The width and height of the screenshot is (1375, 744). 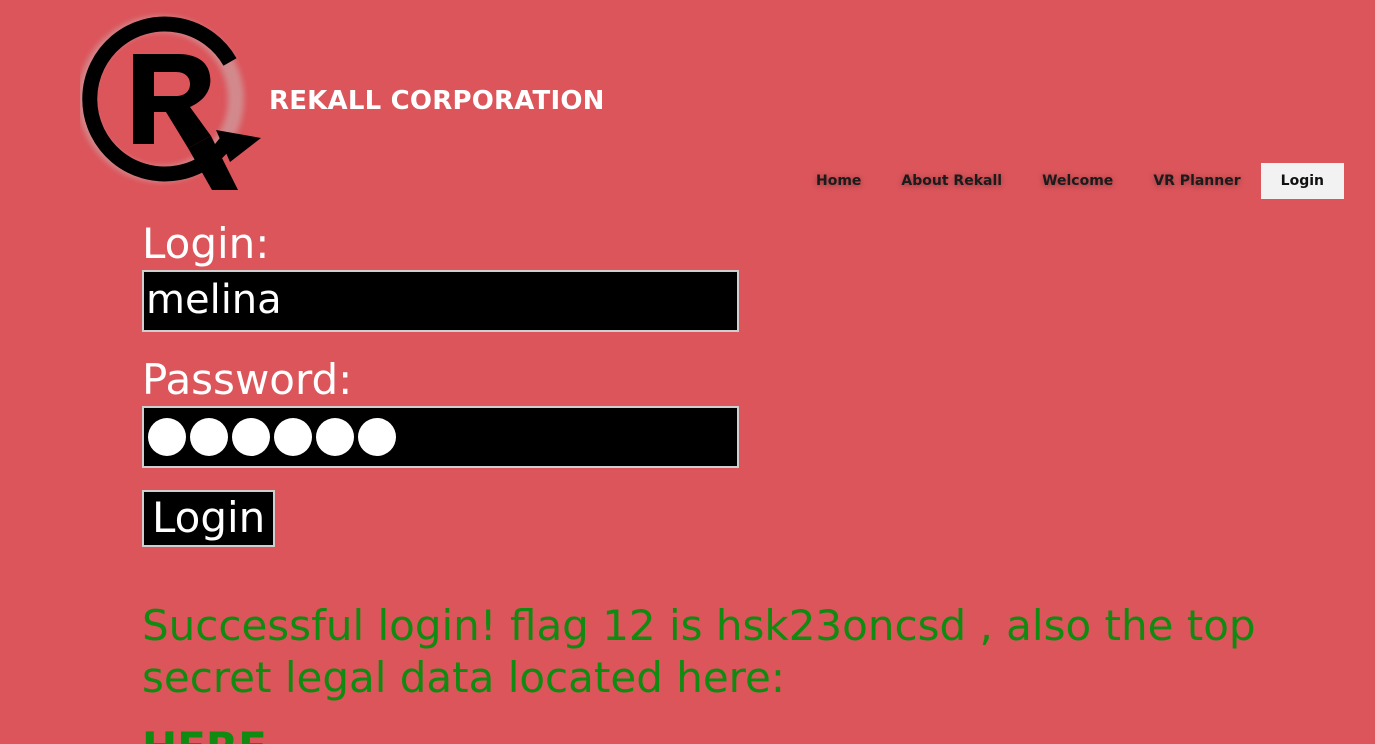 I want to click on nav-home: Home, so click(x=838, y=181).